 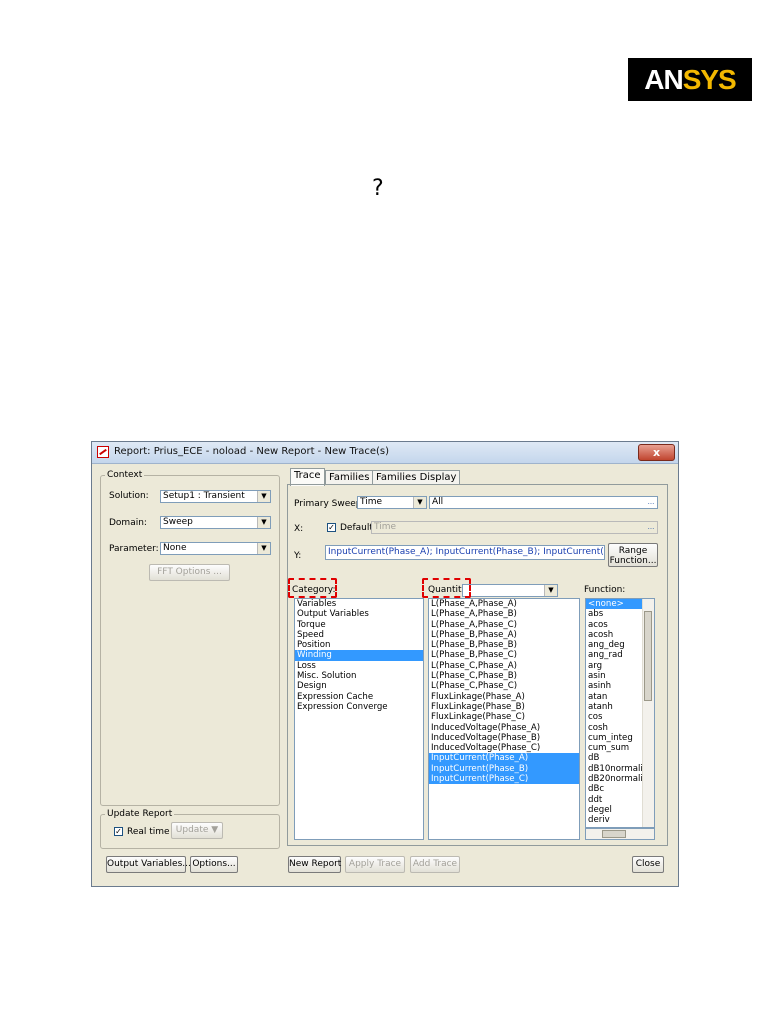 What do you see at coordinates (504, 604) in the screenshot?
I see `quantity-item: L(Phase_A,Phase_A)` at bounding box center [504, 604].